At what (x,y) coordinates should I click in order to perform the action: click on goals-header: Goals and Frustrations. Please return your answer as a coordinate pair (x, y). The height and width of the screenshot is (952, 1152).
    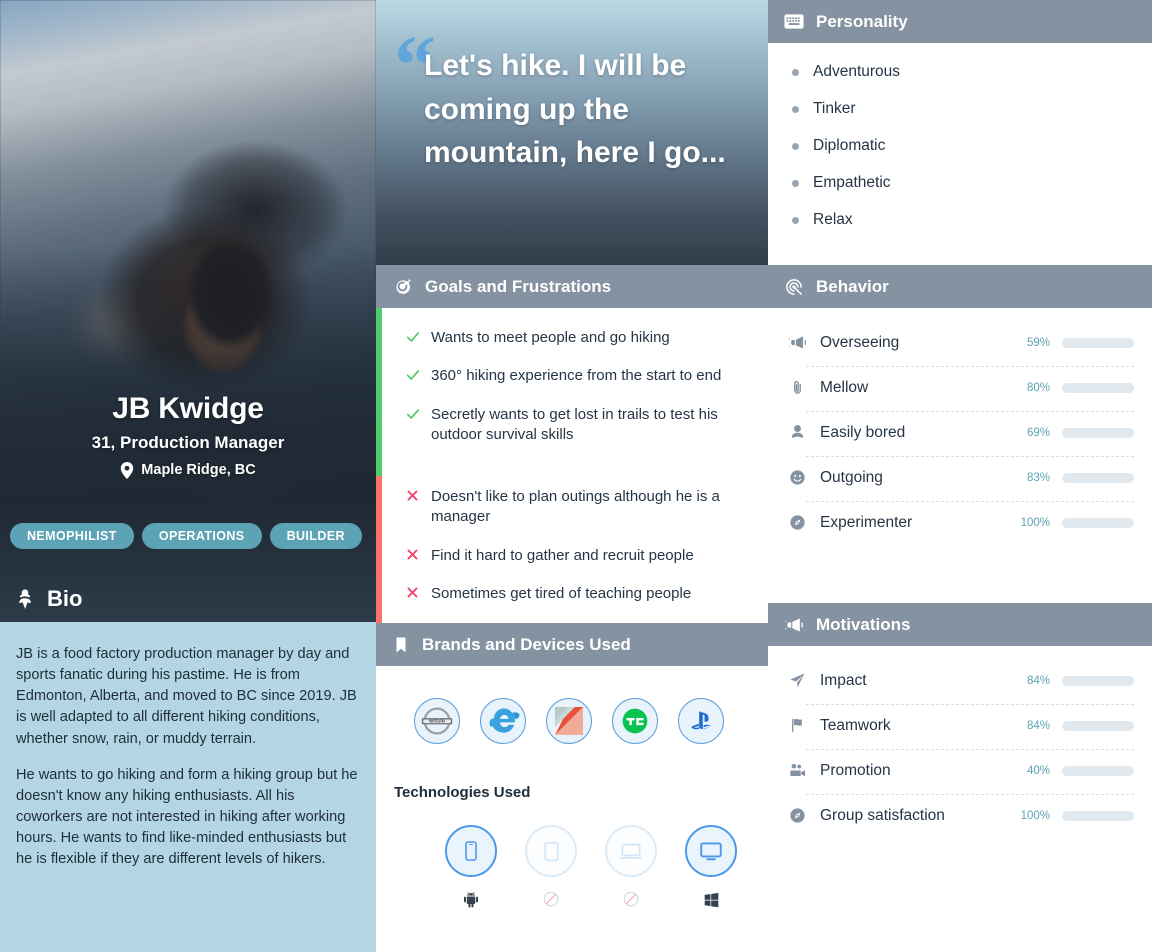
    Looking at the image, I should click on (572, 286).